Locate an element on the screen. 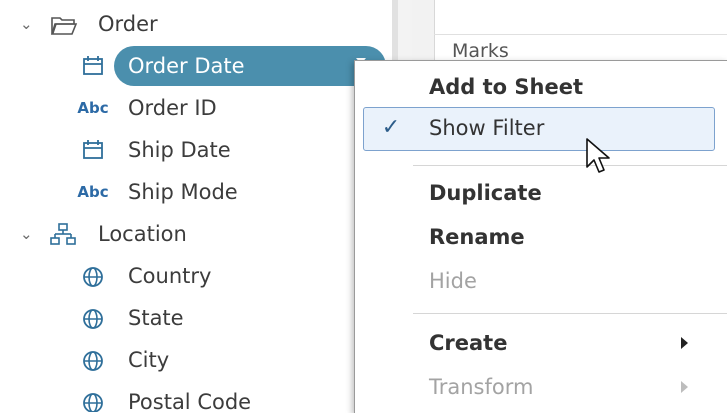 The width and height of the screenshot is (727, 413). menu-item-label: Show Filter is located at coordinates (487, 128).